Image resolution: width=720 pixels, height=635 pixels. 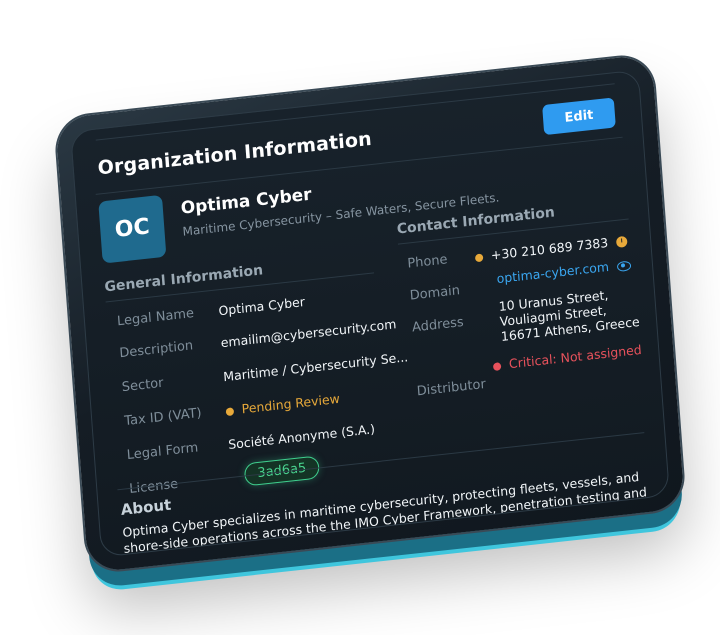 I want to click on general-section-title: General Information, so click(x=183, y=279).